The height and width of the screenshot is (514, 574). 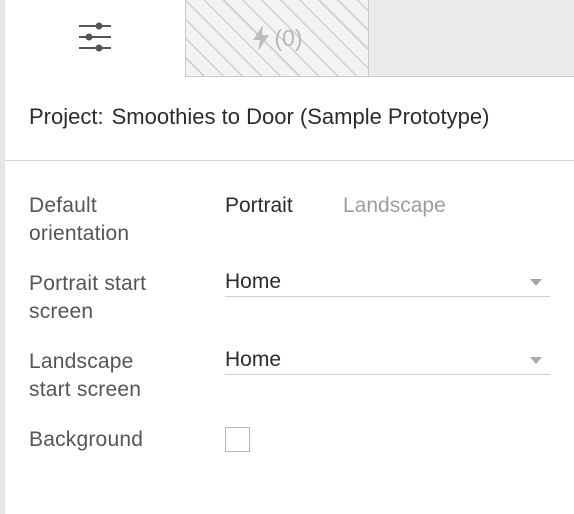 I want to click on interactions-count: (0), so click(x=288, y=37).